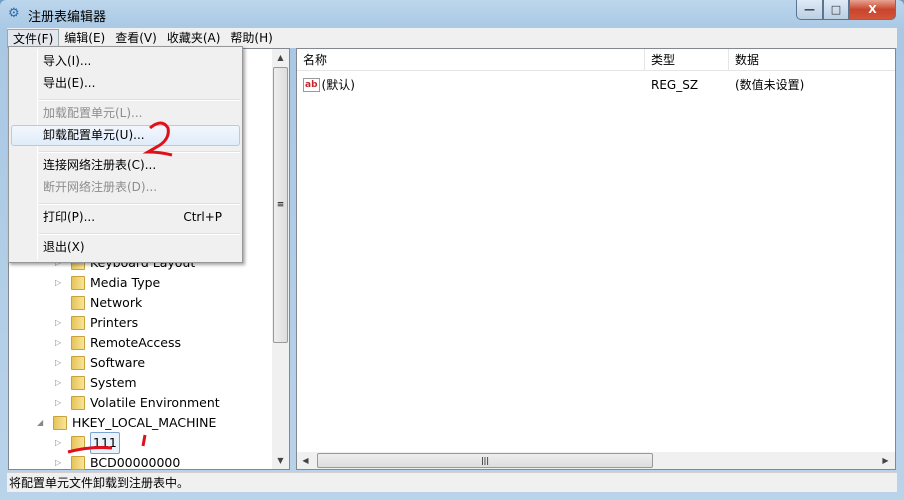  Describe the element at coordinates (125, 247) in the screenshot. I see `file-menu-item: 退出(X)` at that location.